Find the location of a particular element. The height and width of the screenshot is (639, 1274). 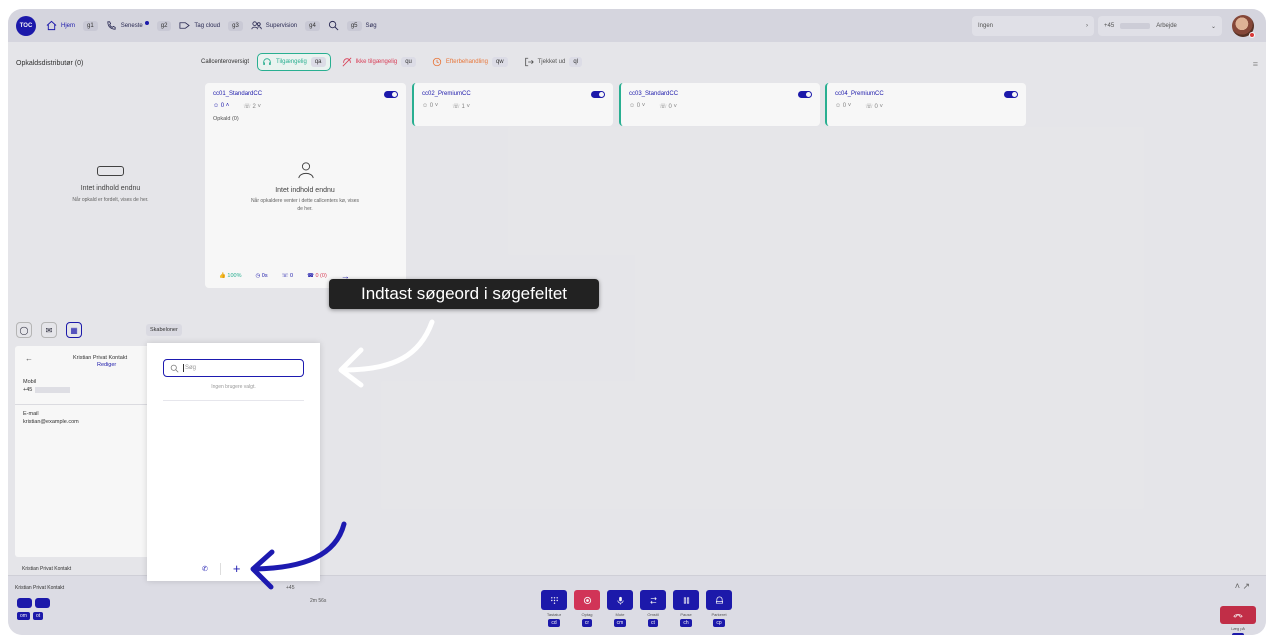

pause-icon is located at coordinates (686, 600).